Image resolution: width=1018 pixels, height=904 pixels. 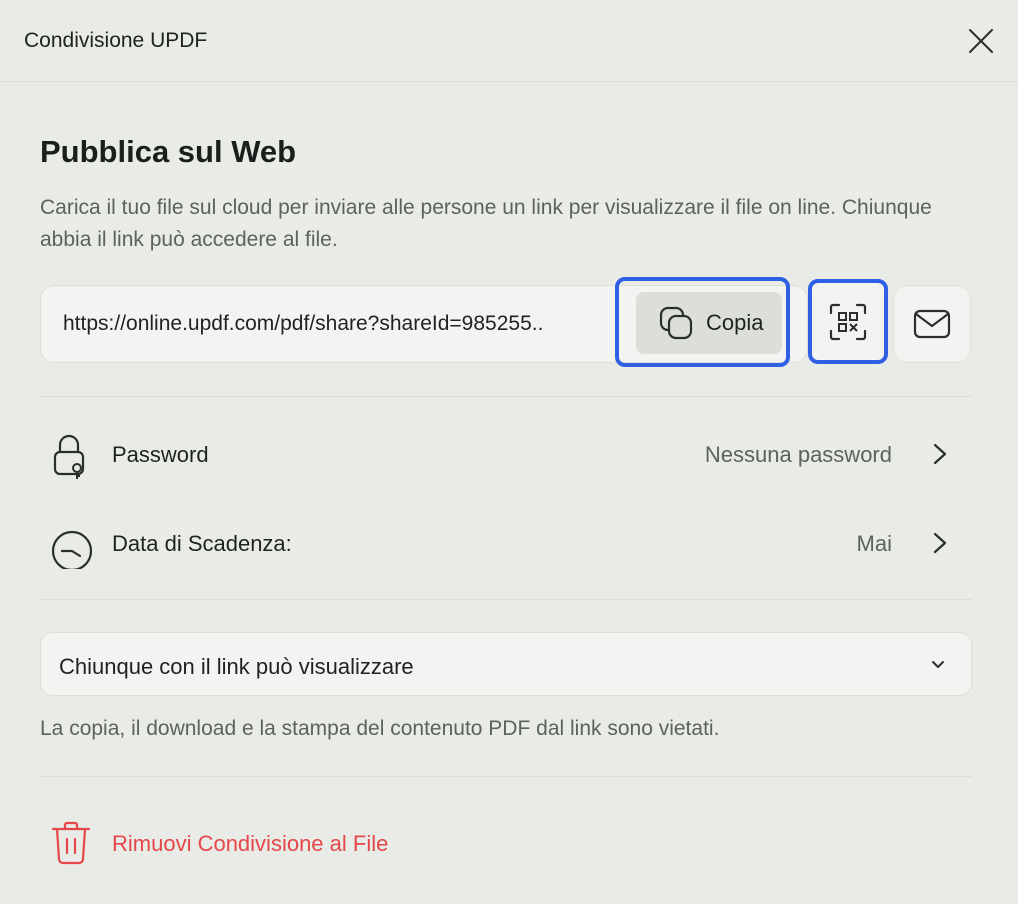 I want to click on remove-sharing-button: Rimuovi Condivisione al File, so click(x=250, y=843).